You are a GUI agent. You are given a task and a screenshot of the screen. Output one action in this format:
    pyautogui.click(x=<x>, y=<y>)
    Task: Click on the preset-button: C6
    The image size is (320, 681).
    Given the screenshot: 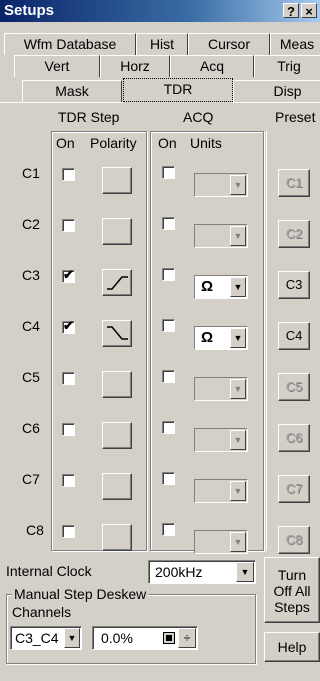 What is the action you would take?
    pyautogui.click(x=294, y=438)
    